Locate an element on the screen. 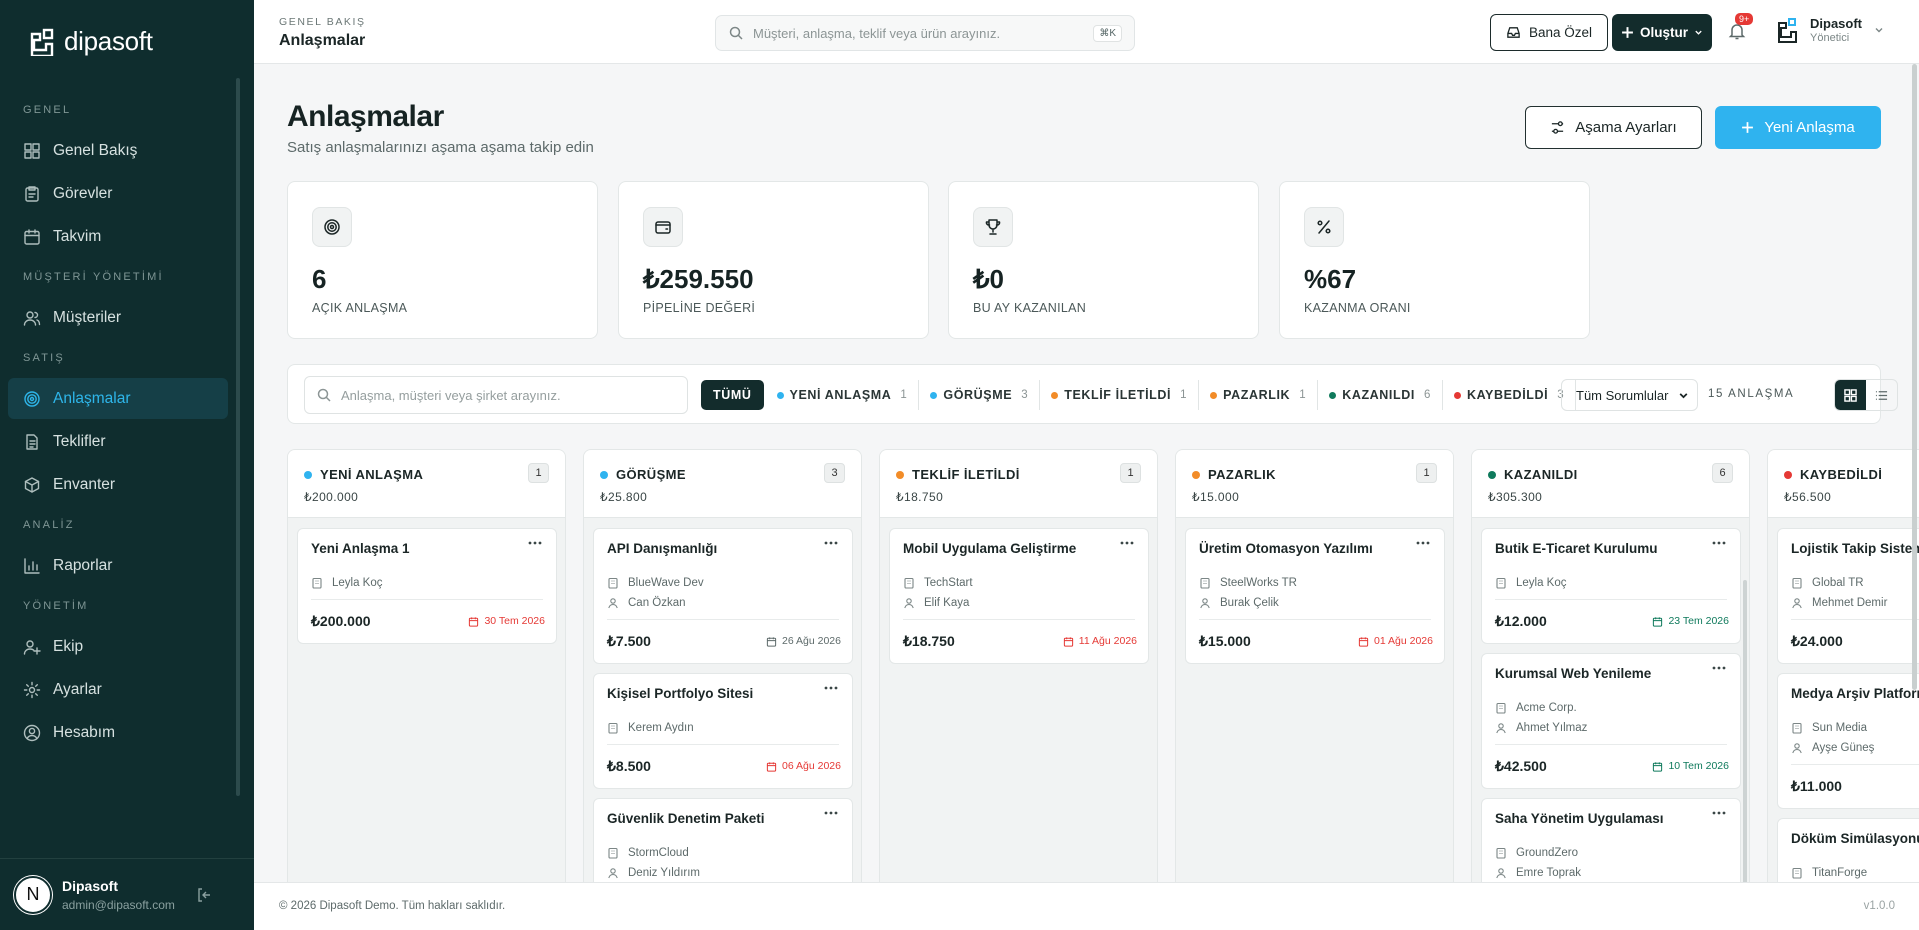 The width and height of the screenshot is (1919, 930). deal-search-input: Anlaşma, müşteri veya şirket arayınız. is located at coordinates (496, 395).